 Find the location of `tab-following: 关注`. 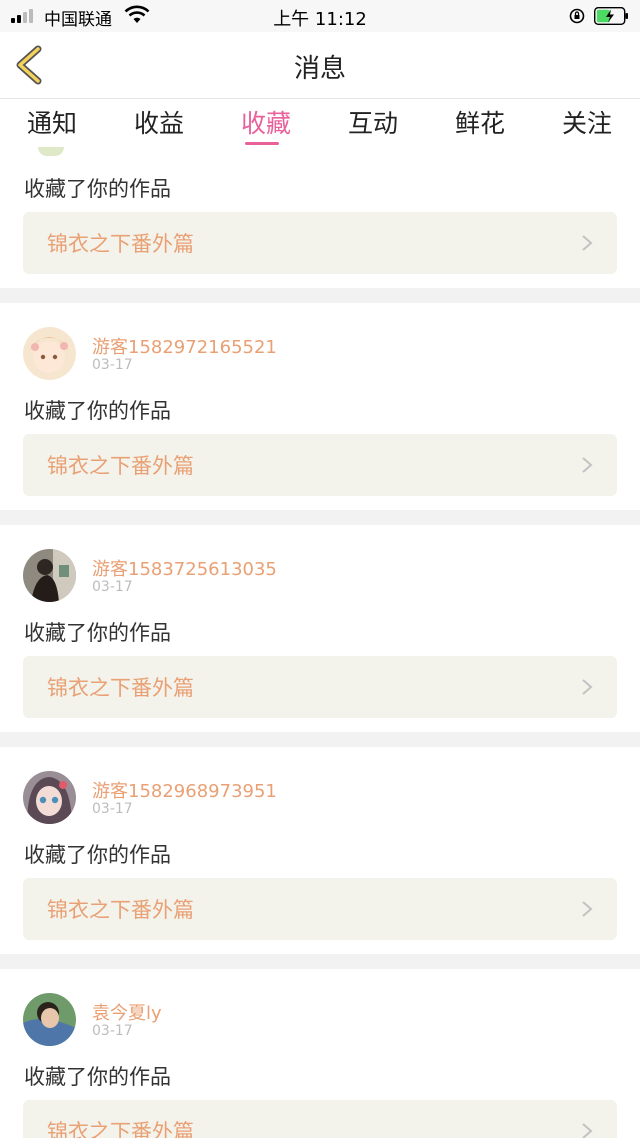

tab-following: 关注 is located at coordinates (587, 122).